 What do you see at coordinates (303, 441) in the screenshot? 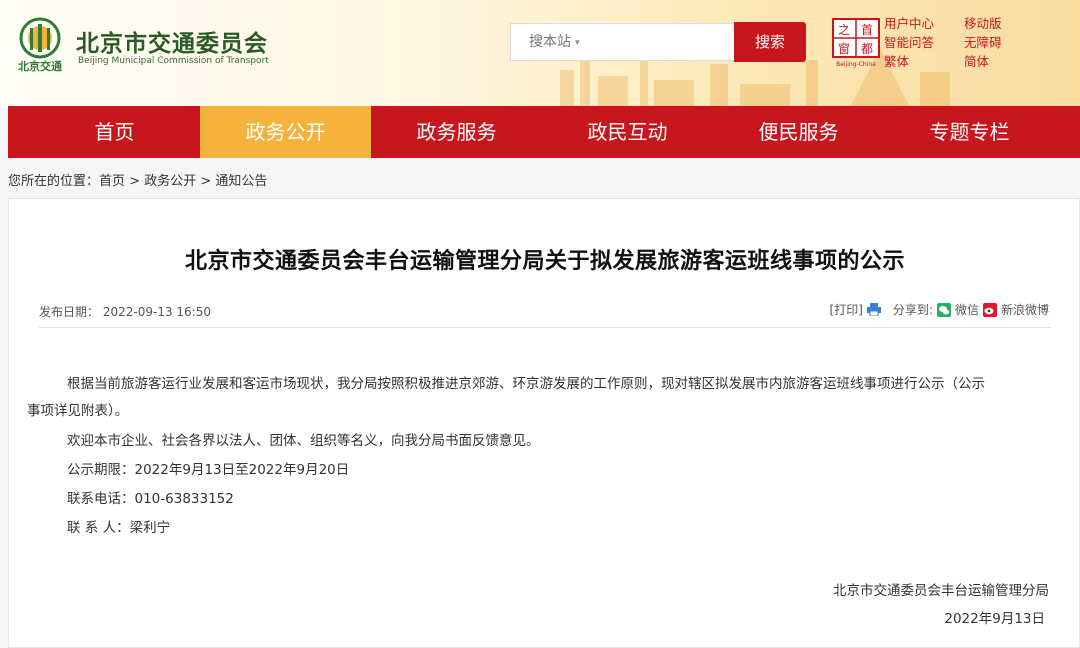
I see `paragraph-2: 欢迎本市企业、社会各界以法人、团体、组织等名义，向我分局书面反馈意见。` at bounding box center [303, 441].